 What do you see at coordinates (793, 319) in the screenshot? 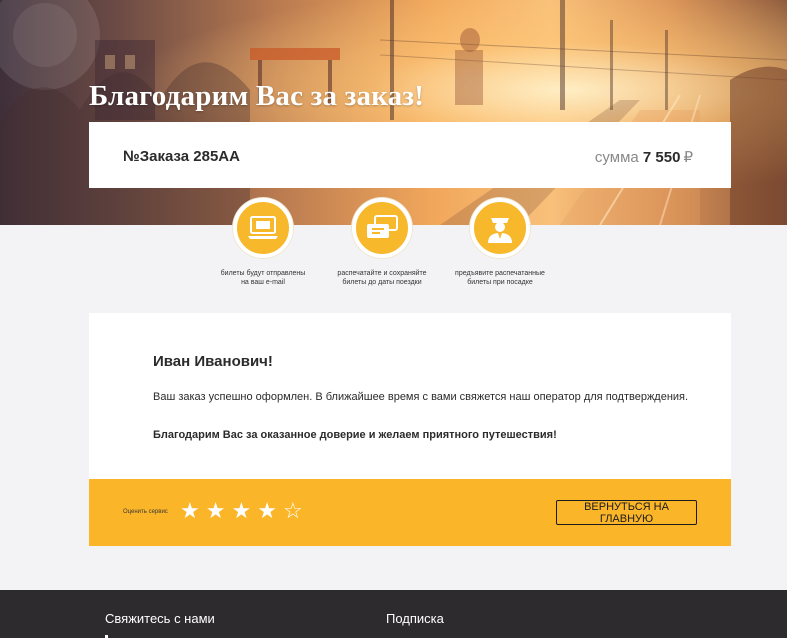
I see `page-edge` at bounding box center [793, 319].